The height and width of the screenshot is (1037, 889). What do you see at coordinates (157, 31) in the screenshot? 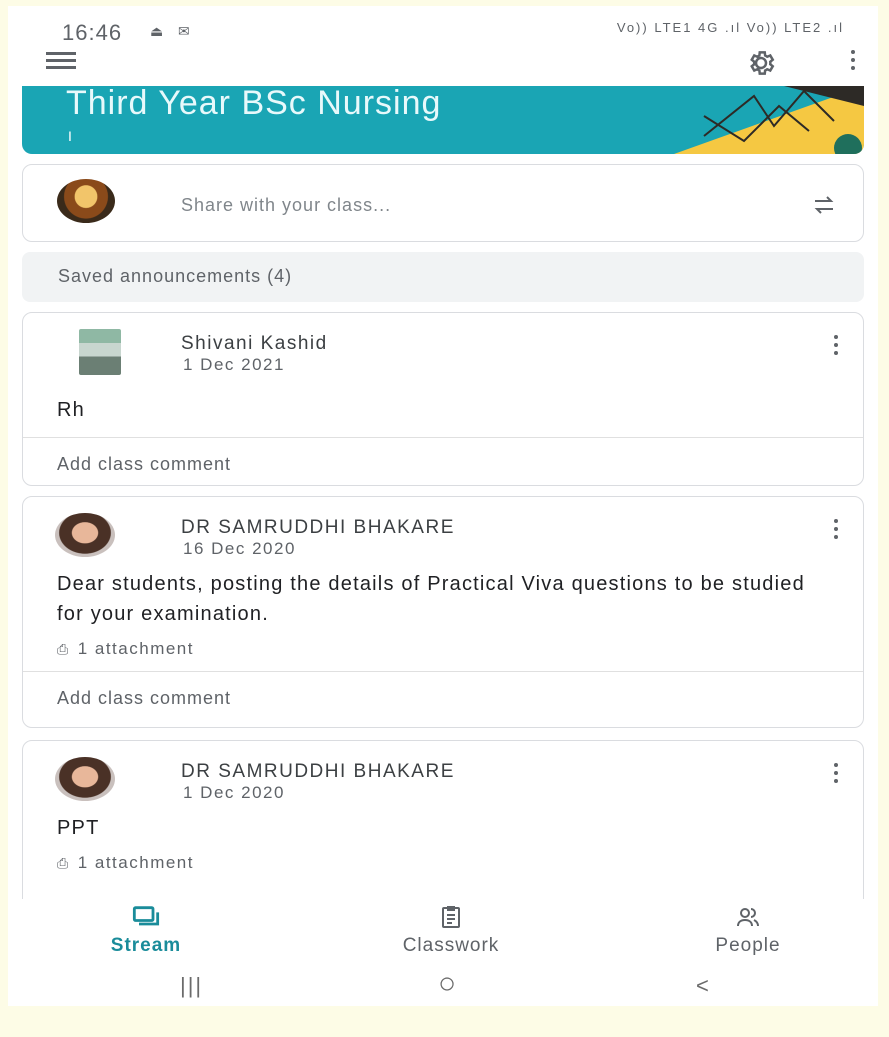
I see `usb-icon: ⏏` at bounding box center [157, 31].